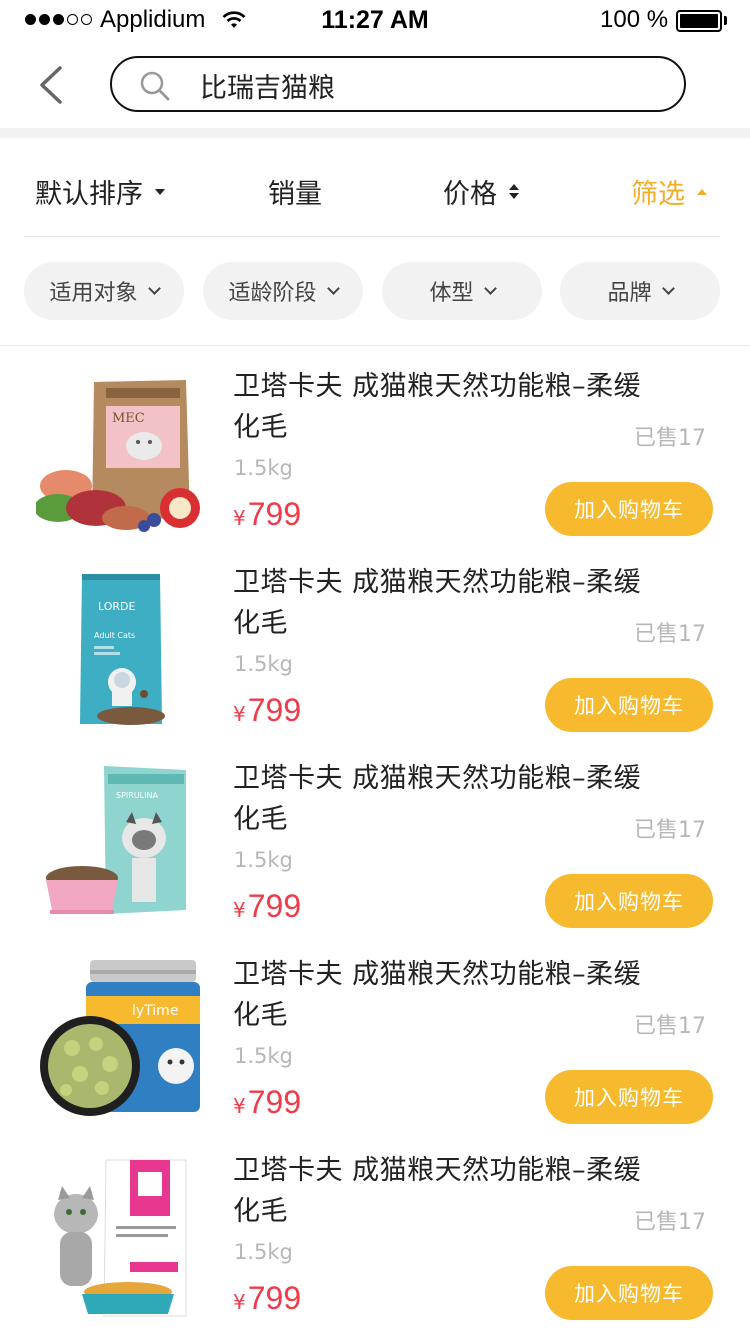 This screenshot has width=750, height=1334. I want to click on chip-size: 体型, so click(462, 291).